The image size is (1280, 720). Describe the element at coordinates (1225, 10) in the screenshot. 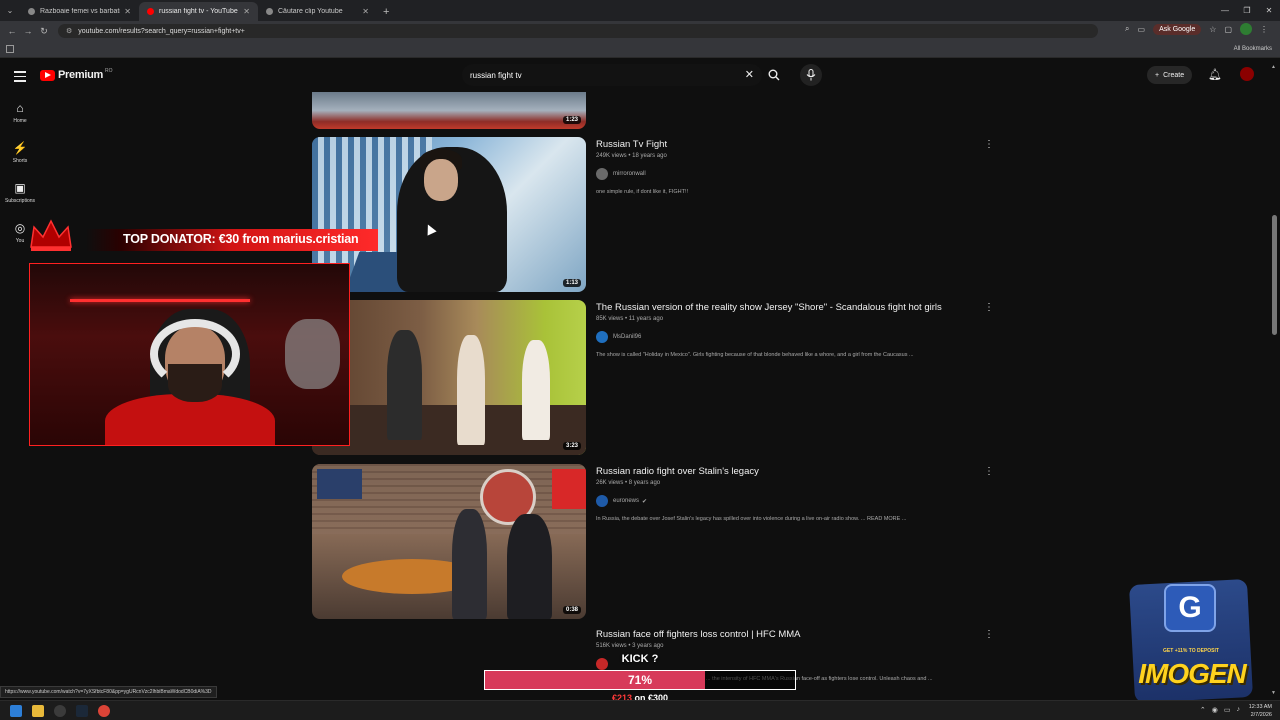

I see `minimize-icon: —` at that location.